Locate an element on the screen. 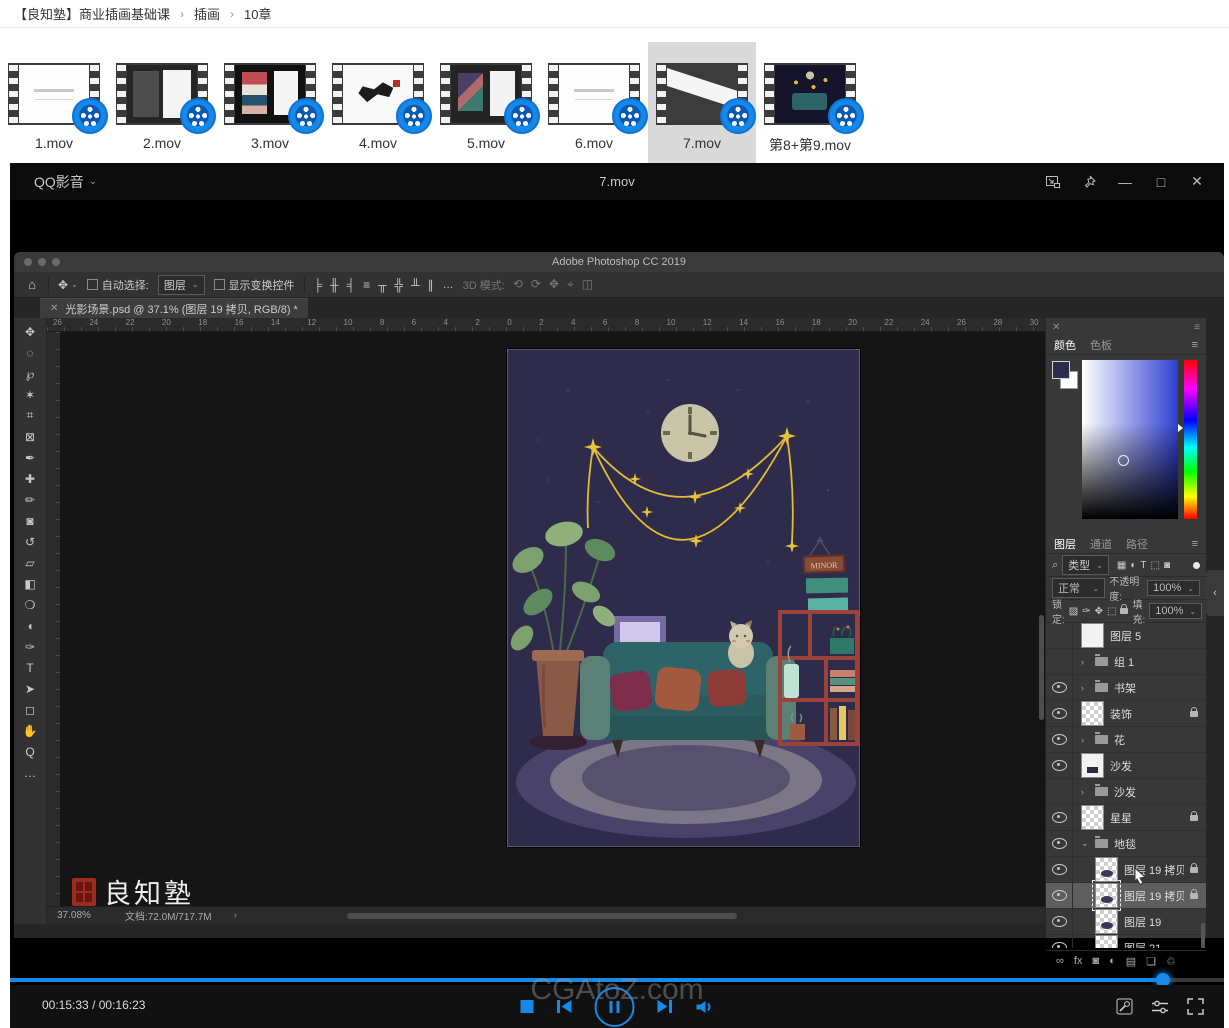  auto-select-option: 自动选择: is located at coordinates (117, 285).